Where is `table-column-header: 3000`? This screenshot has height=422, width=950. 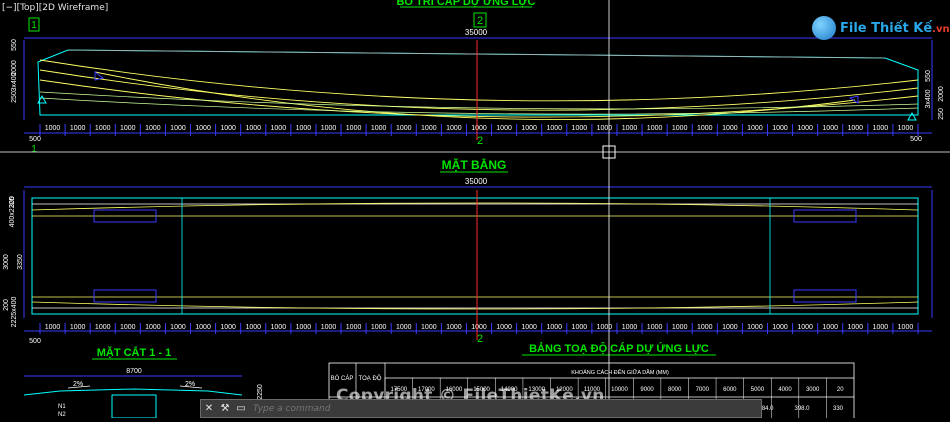 table-column-header: 3000 is located at coordinates (813, 390).